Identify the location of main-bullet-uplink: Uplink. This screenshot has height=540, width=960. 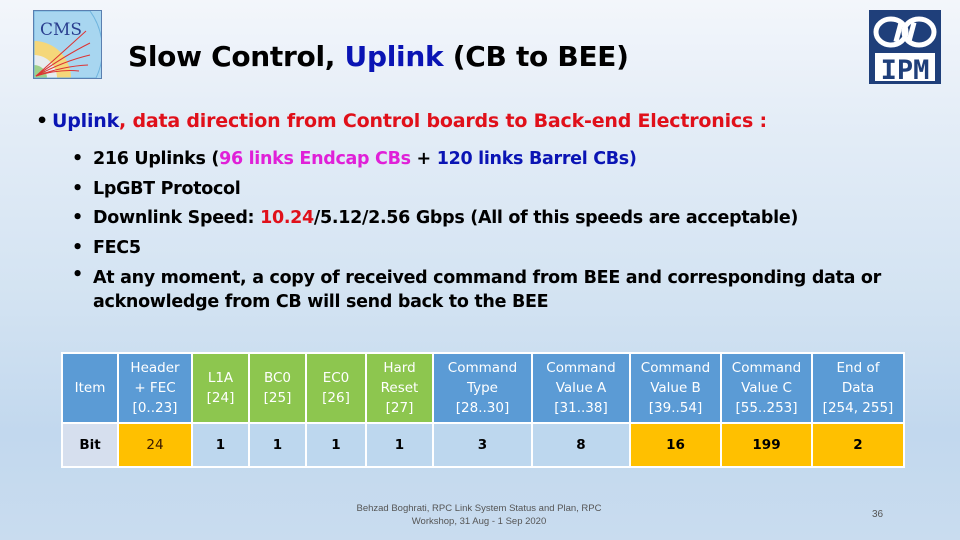
(86, 121).